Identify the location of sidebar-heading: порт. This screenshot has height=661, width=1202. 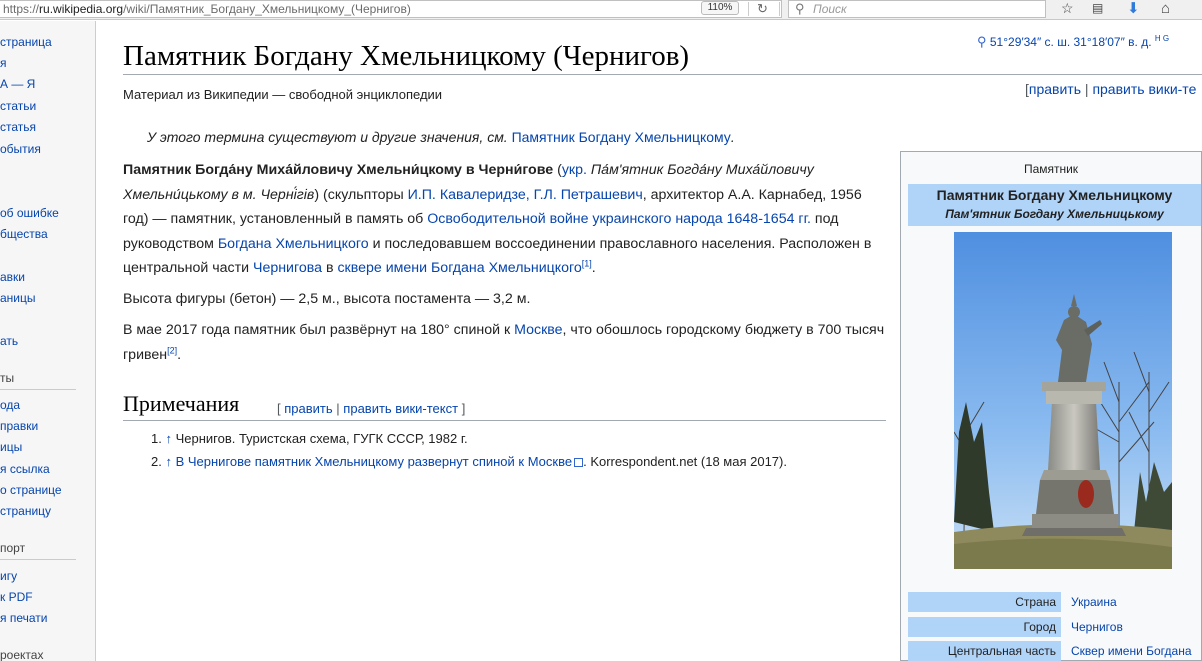
(13, 548).